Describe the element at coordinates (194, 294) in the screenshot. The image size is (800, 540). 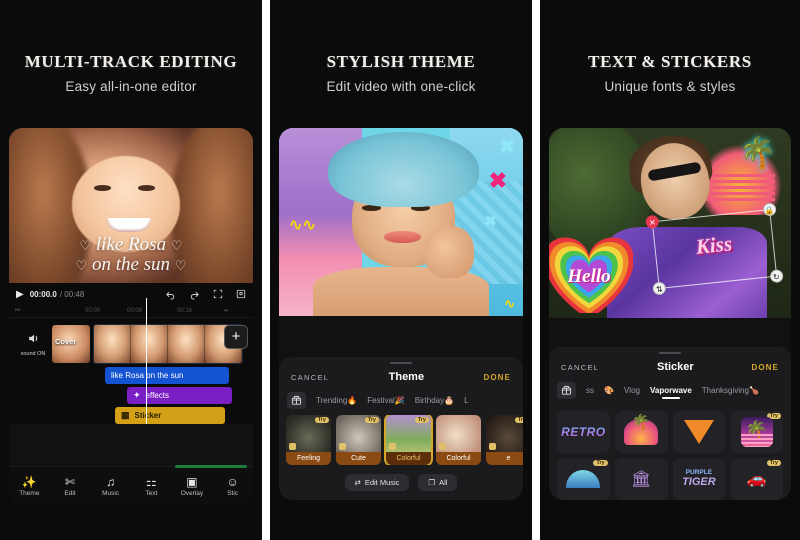
I see `redo-icon` at that location.